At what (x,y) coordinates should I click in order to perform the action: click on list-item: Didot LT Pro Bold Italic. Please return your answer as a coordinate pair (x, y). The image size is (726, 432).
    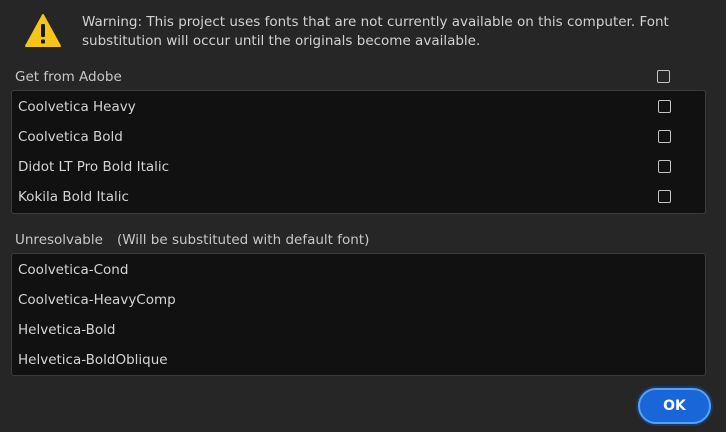
    Looking at the image, I should click on (358, 167).